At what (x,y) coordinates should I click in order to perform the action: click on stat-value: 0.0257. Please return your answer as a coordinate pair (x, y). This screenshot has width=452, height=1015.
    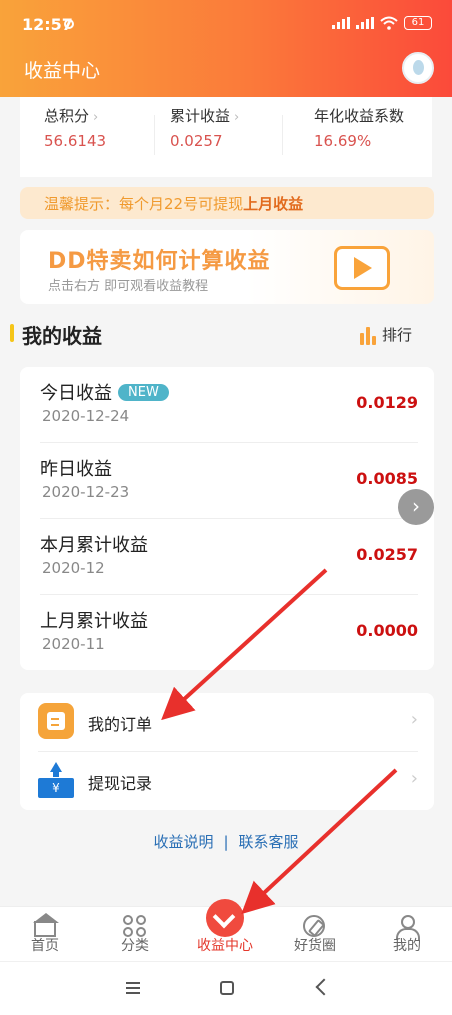
    Looking at the image, I should click on (196, 141).